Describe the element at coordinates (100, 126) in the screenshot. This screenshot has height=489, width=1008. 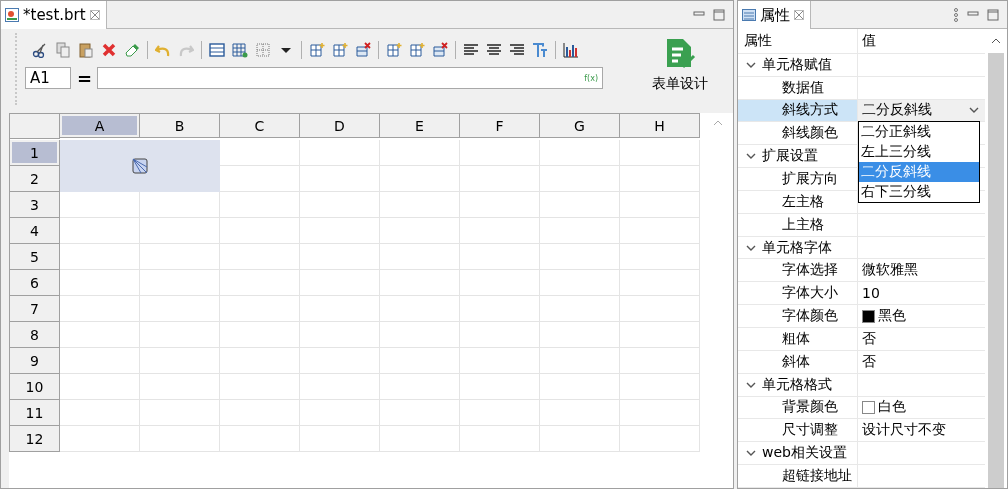
I see `column-header: A` at that location.